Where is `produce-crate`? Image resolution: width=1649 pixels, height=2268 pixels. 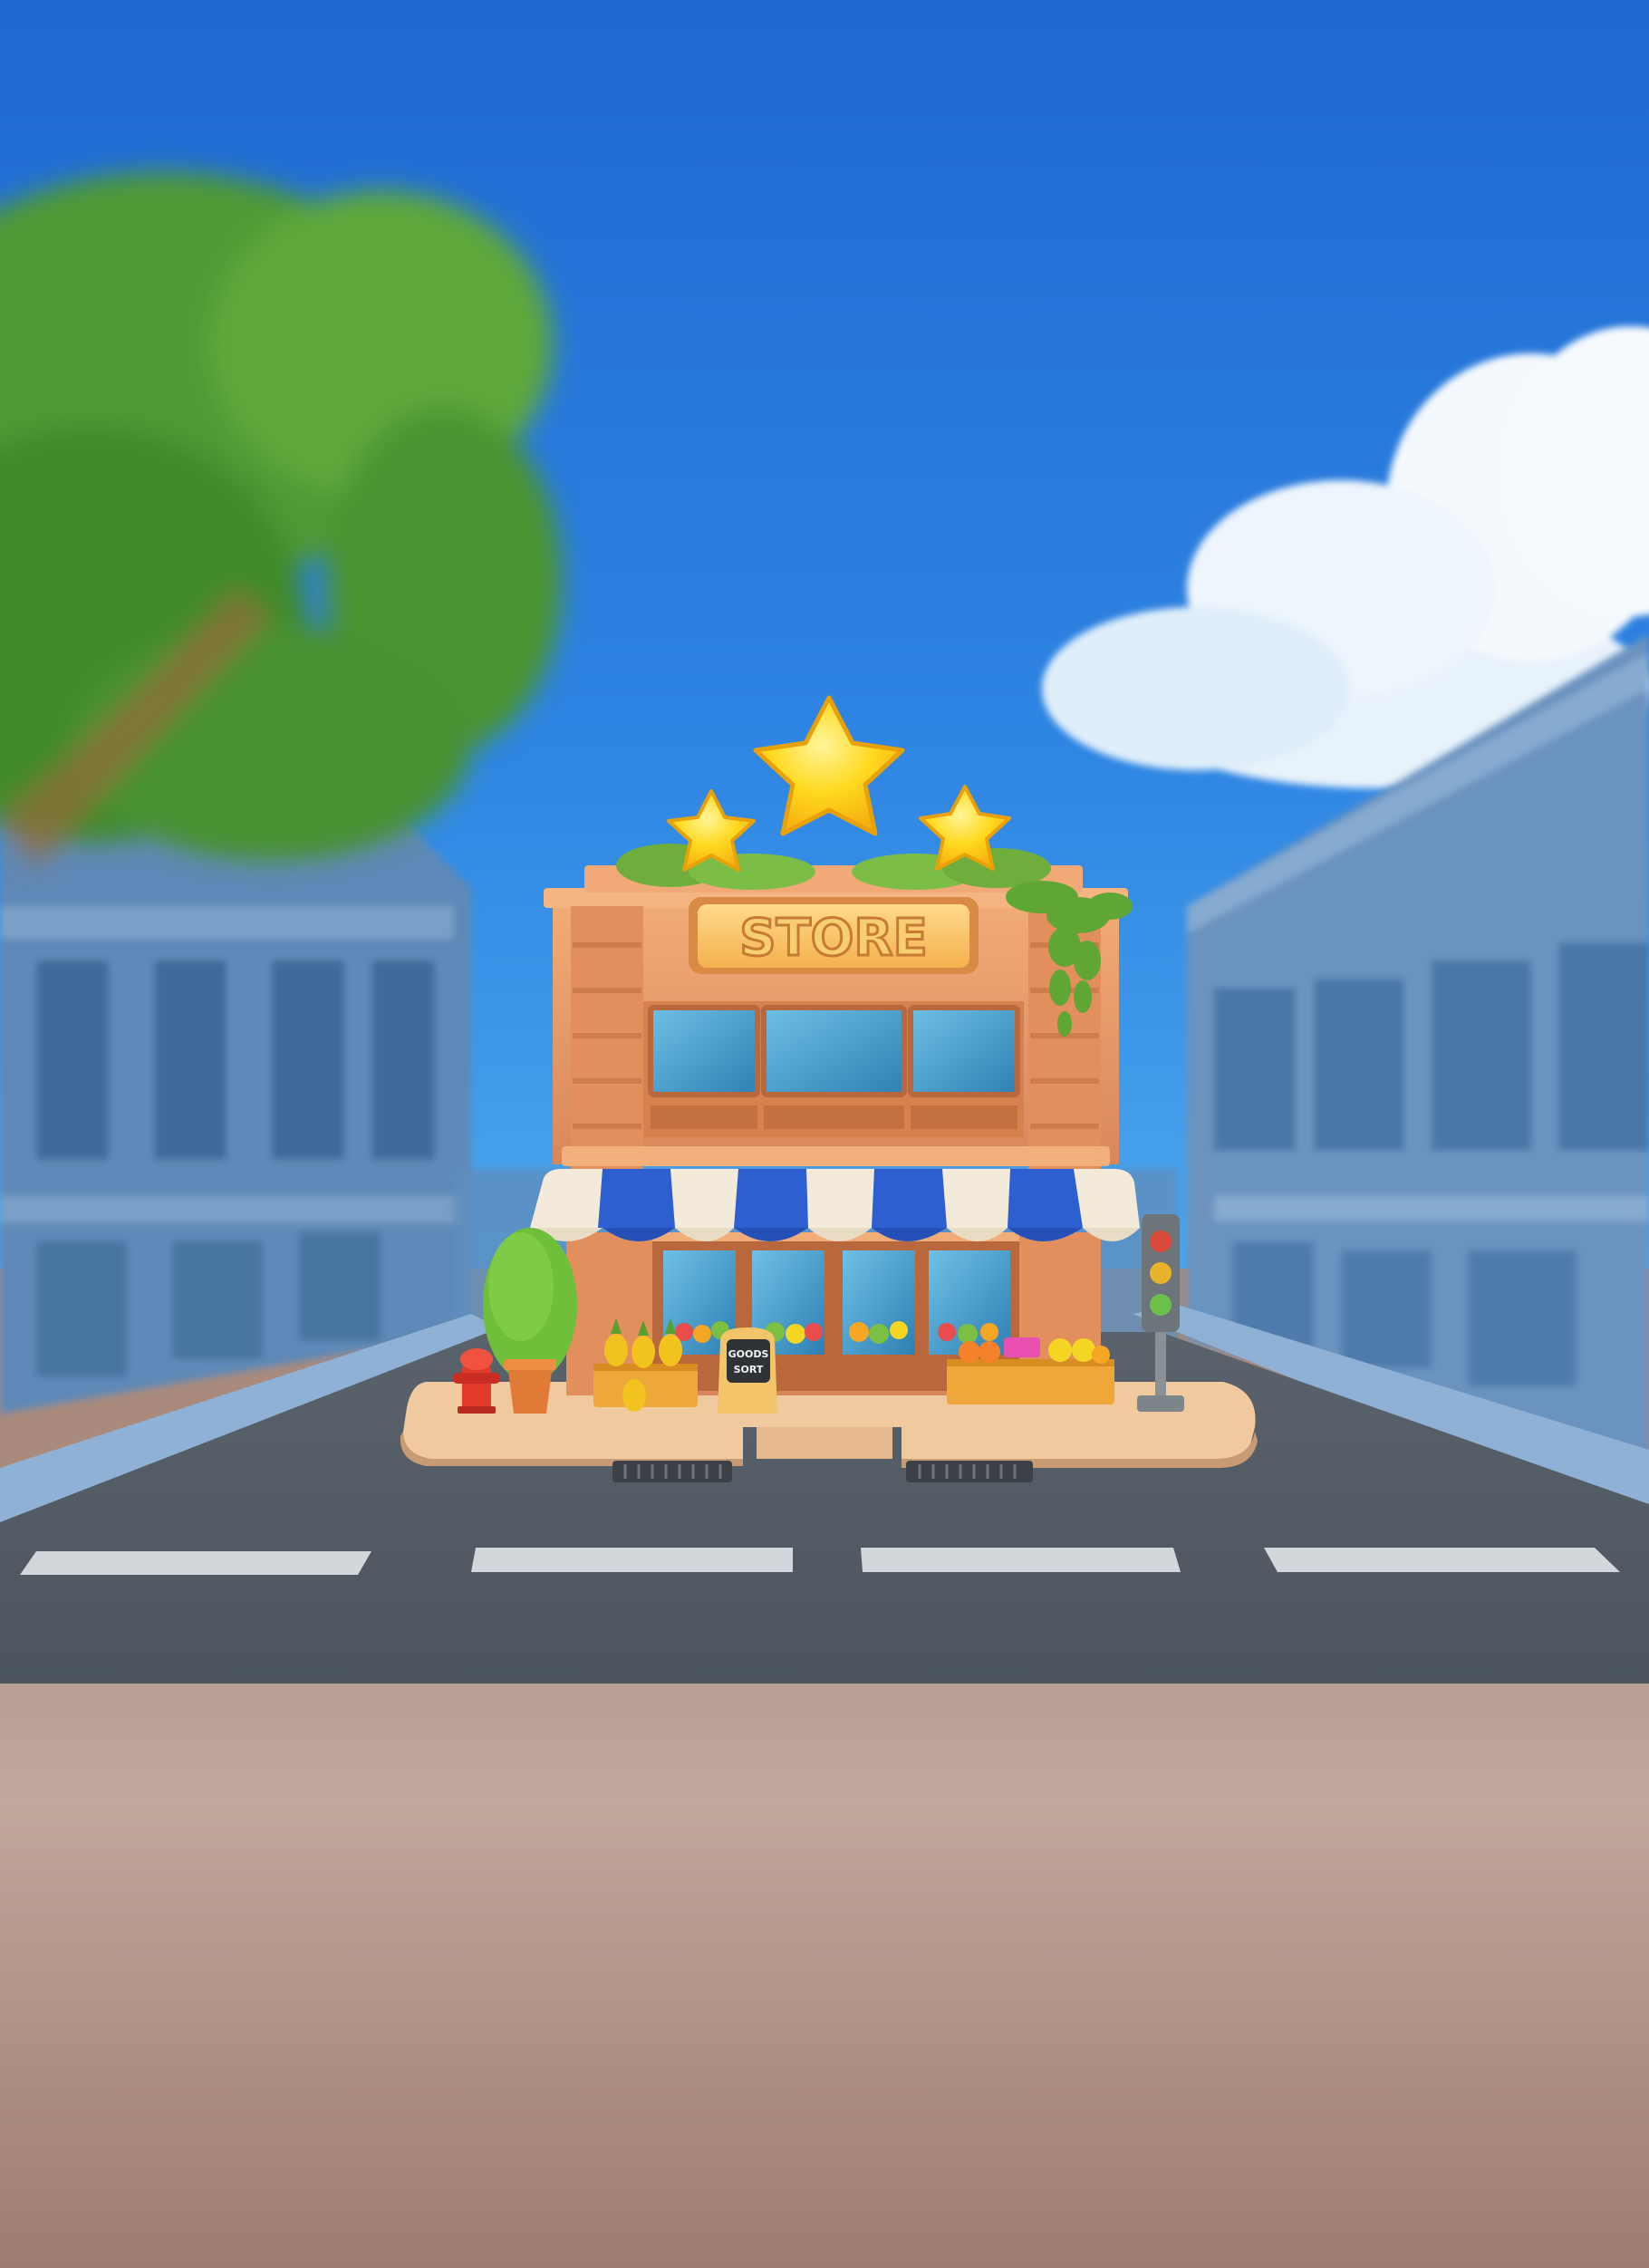
produce-crate is located at coordinates (1031, 1370).